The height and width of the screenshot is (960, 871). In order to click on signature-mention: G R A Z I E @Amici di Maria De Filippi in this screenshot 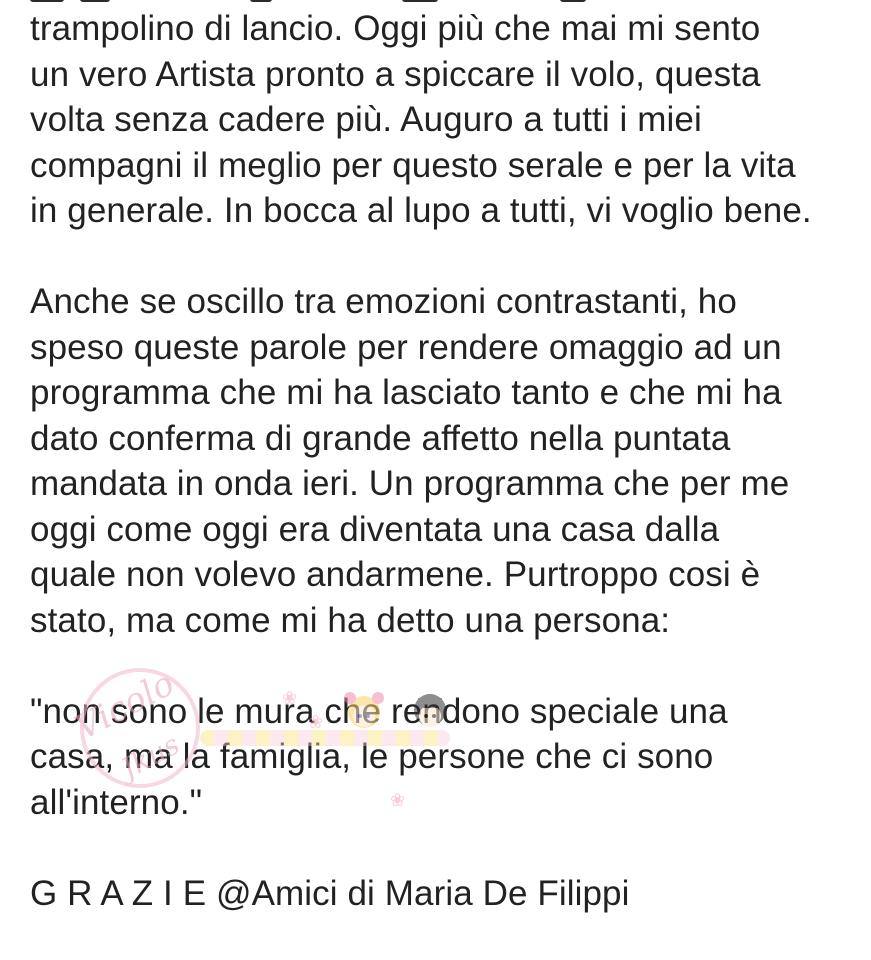, I will do `click(445, 894)`.